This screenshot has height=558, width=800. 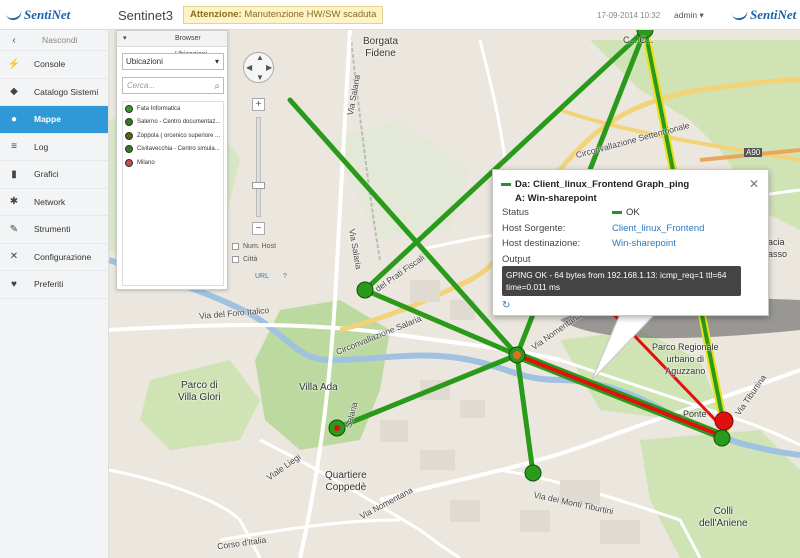 I want to click on wrench-icon: ✎, so click(x=14, y=229).